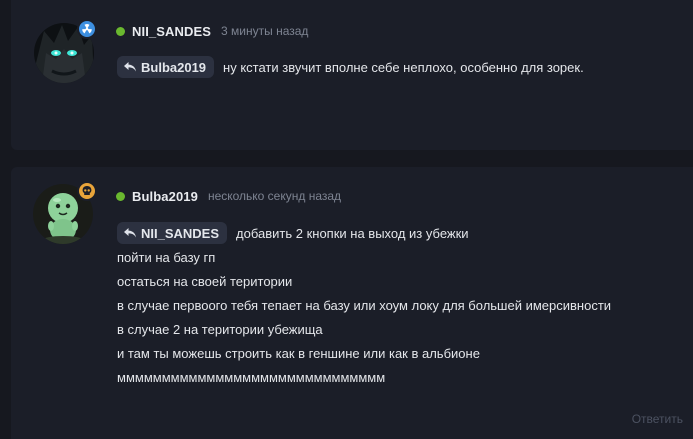  I want to click on reply-mention-label: Bulba2019, so click(174, 67).